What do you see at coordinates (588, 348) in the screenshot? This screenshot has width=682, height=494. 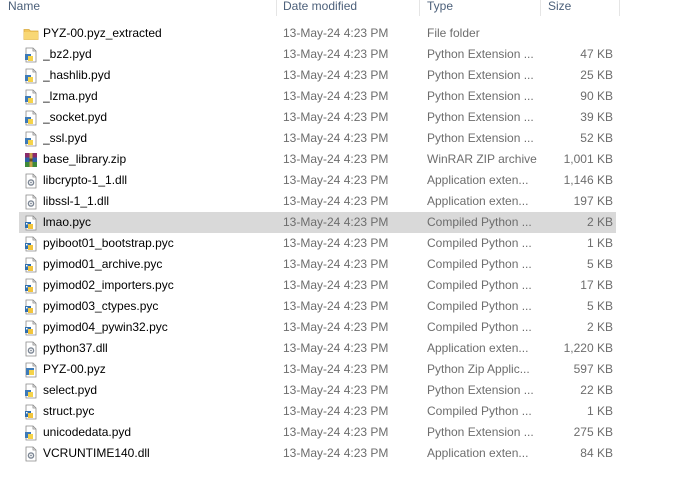 I see `file-size: 1,220 KB` at bounding box center [588, 348].